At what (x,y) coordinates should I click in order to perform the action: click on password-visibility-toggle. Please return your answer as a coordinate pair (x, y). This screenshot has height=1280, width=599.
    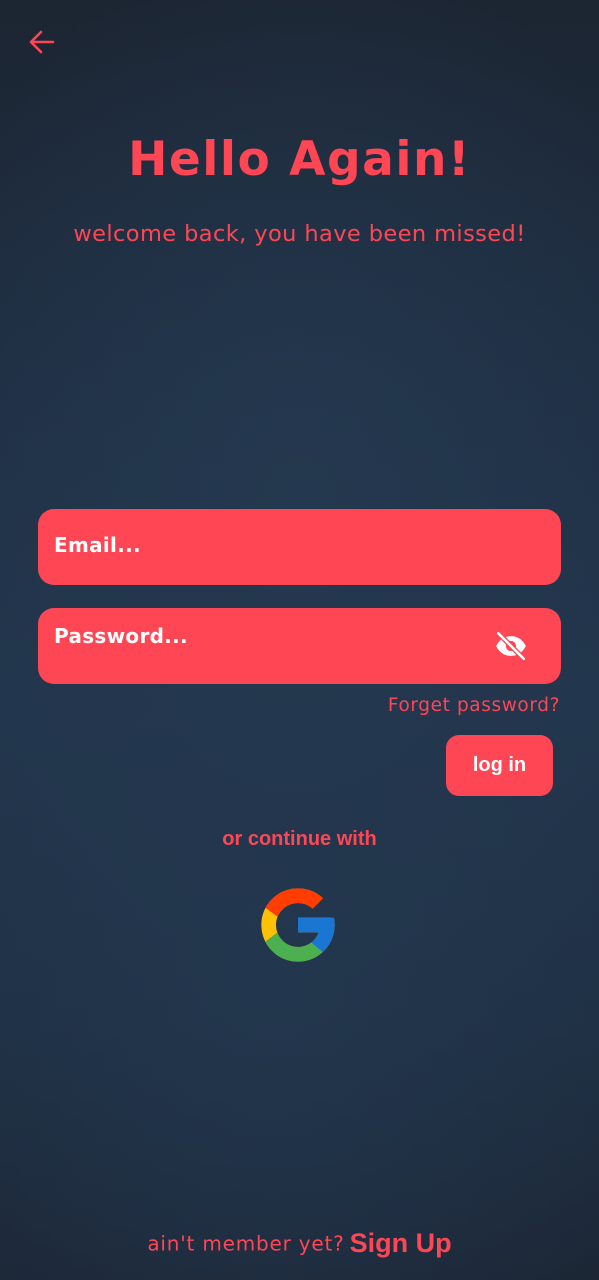
    Looking at the image, I should click on (511, 646).